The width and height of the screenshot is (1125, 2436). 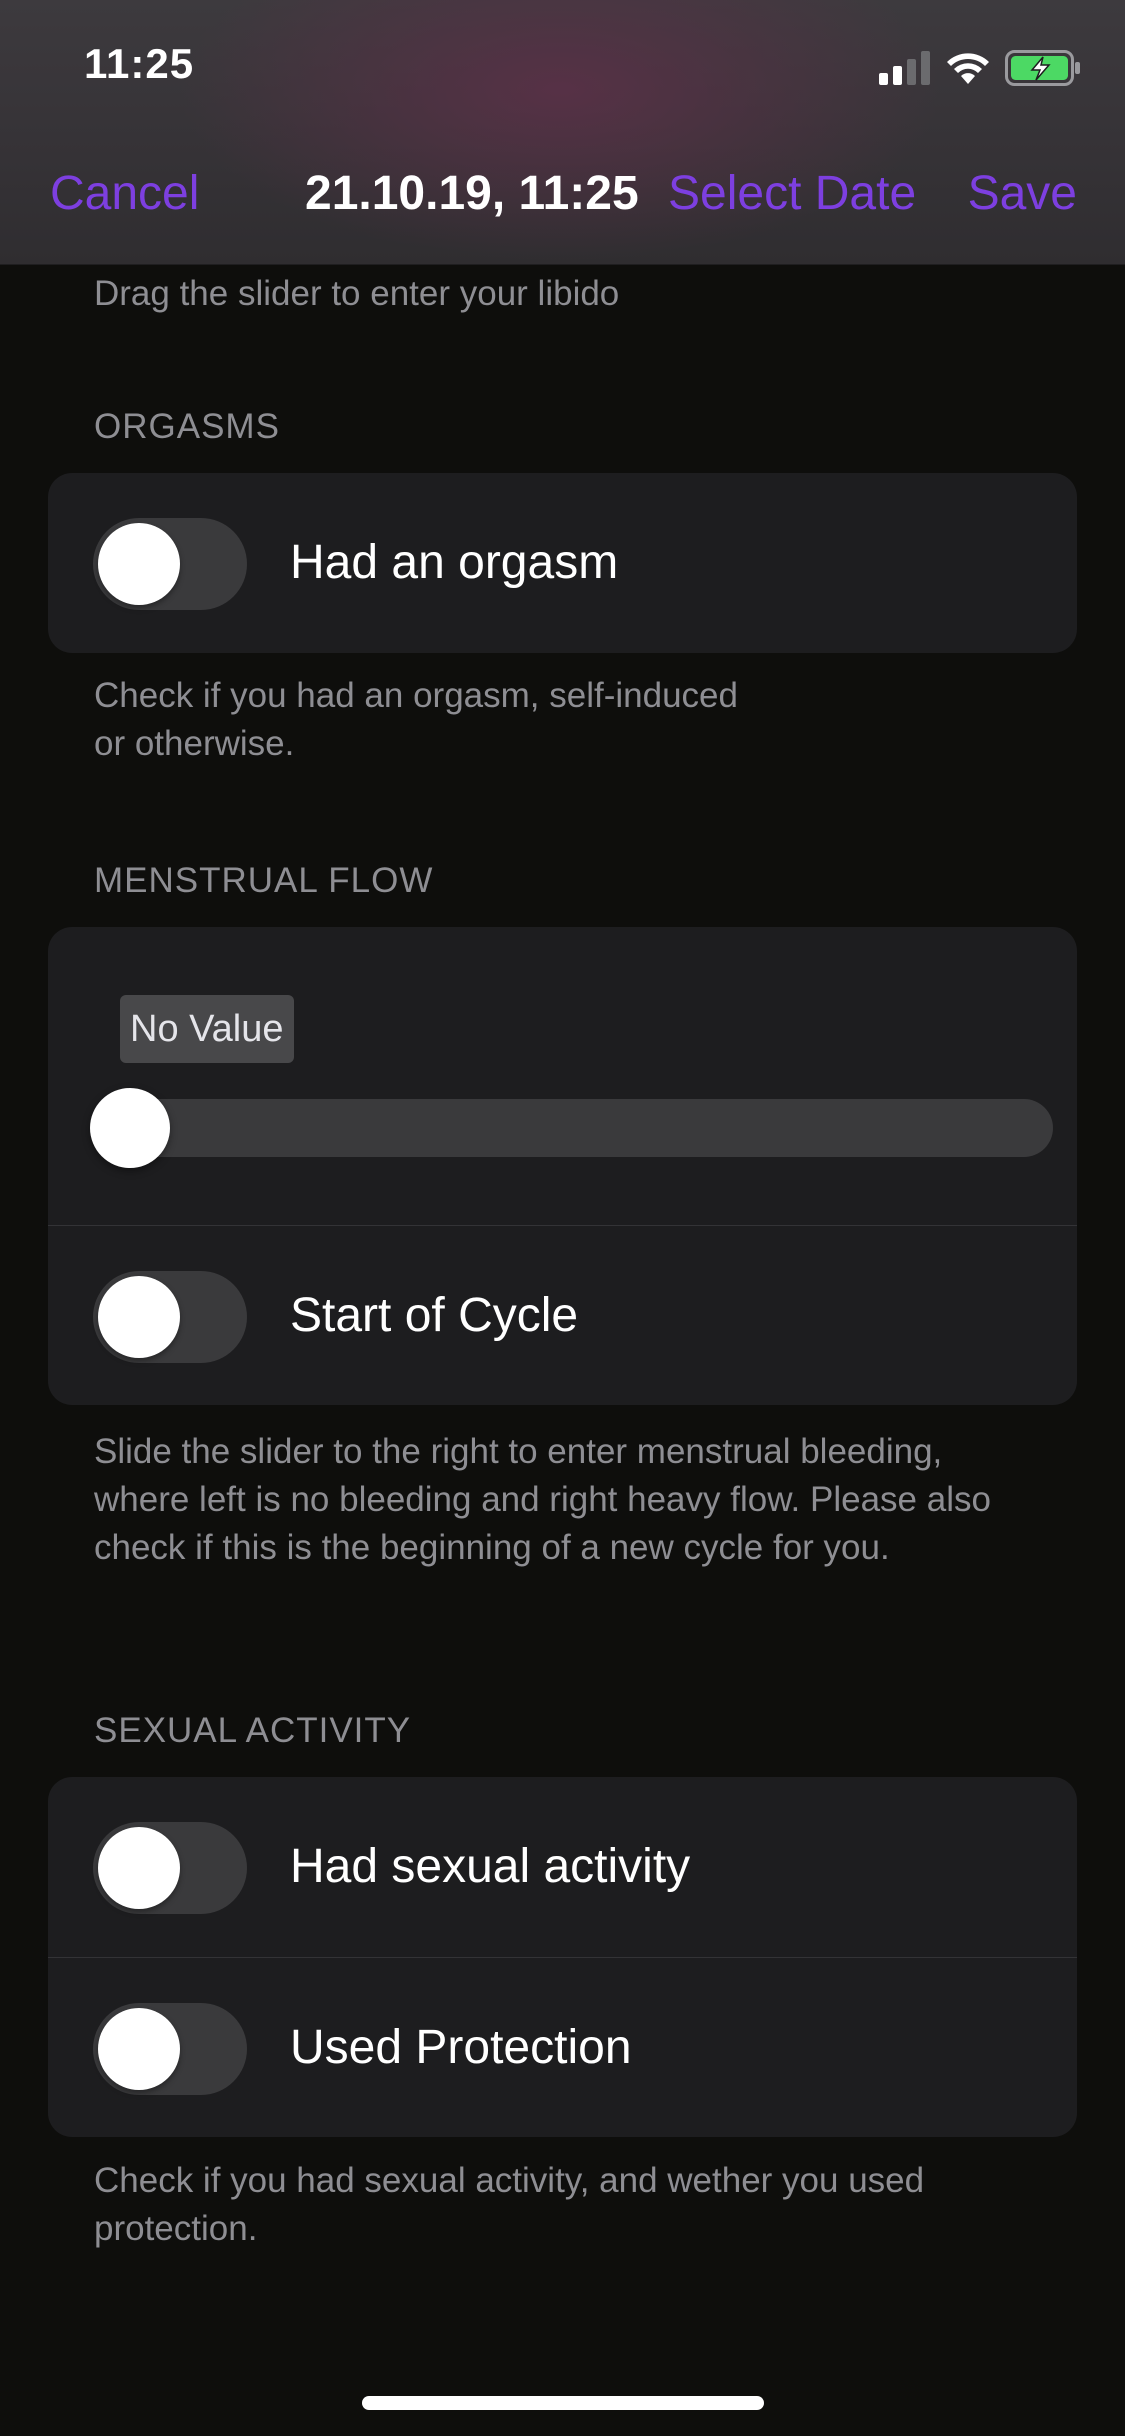 I want to click on save-button: Save, so click(x=1022, y=193).